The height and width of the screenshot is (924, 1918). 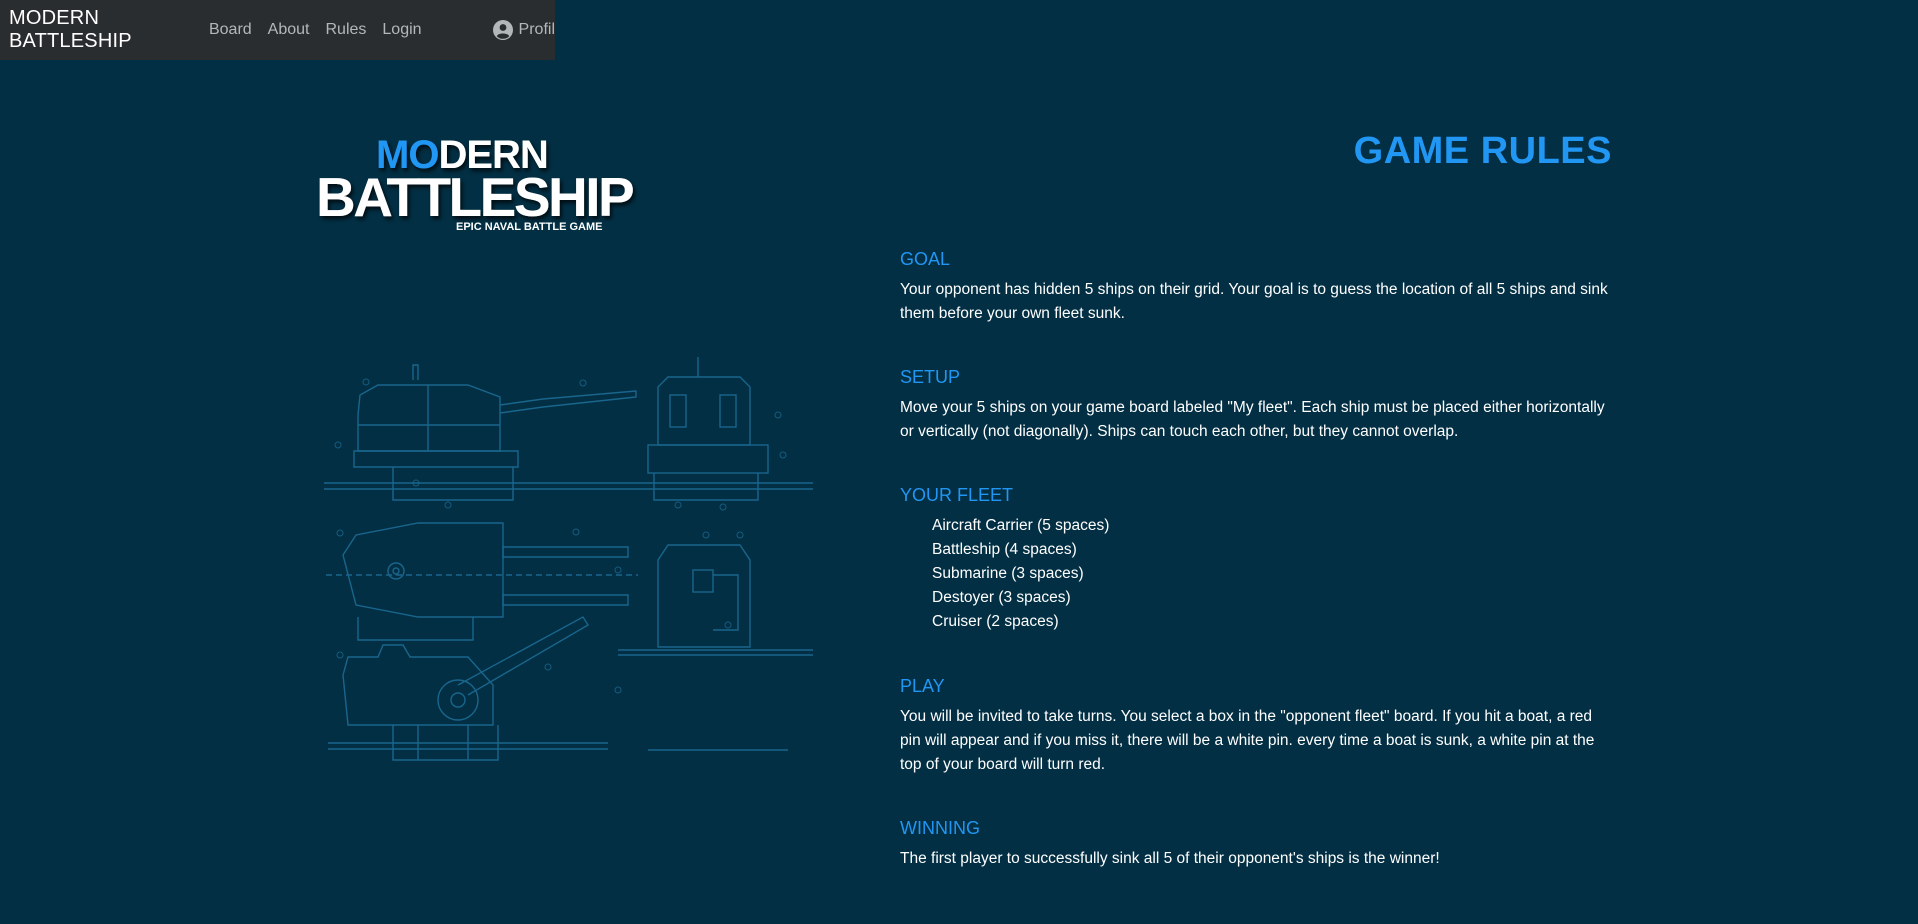 I want to click on nav-link-rules: Rules, so click(x=345, y=30).